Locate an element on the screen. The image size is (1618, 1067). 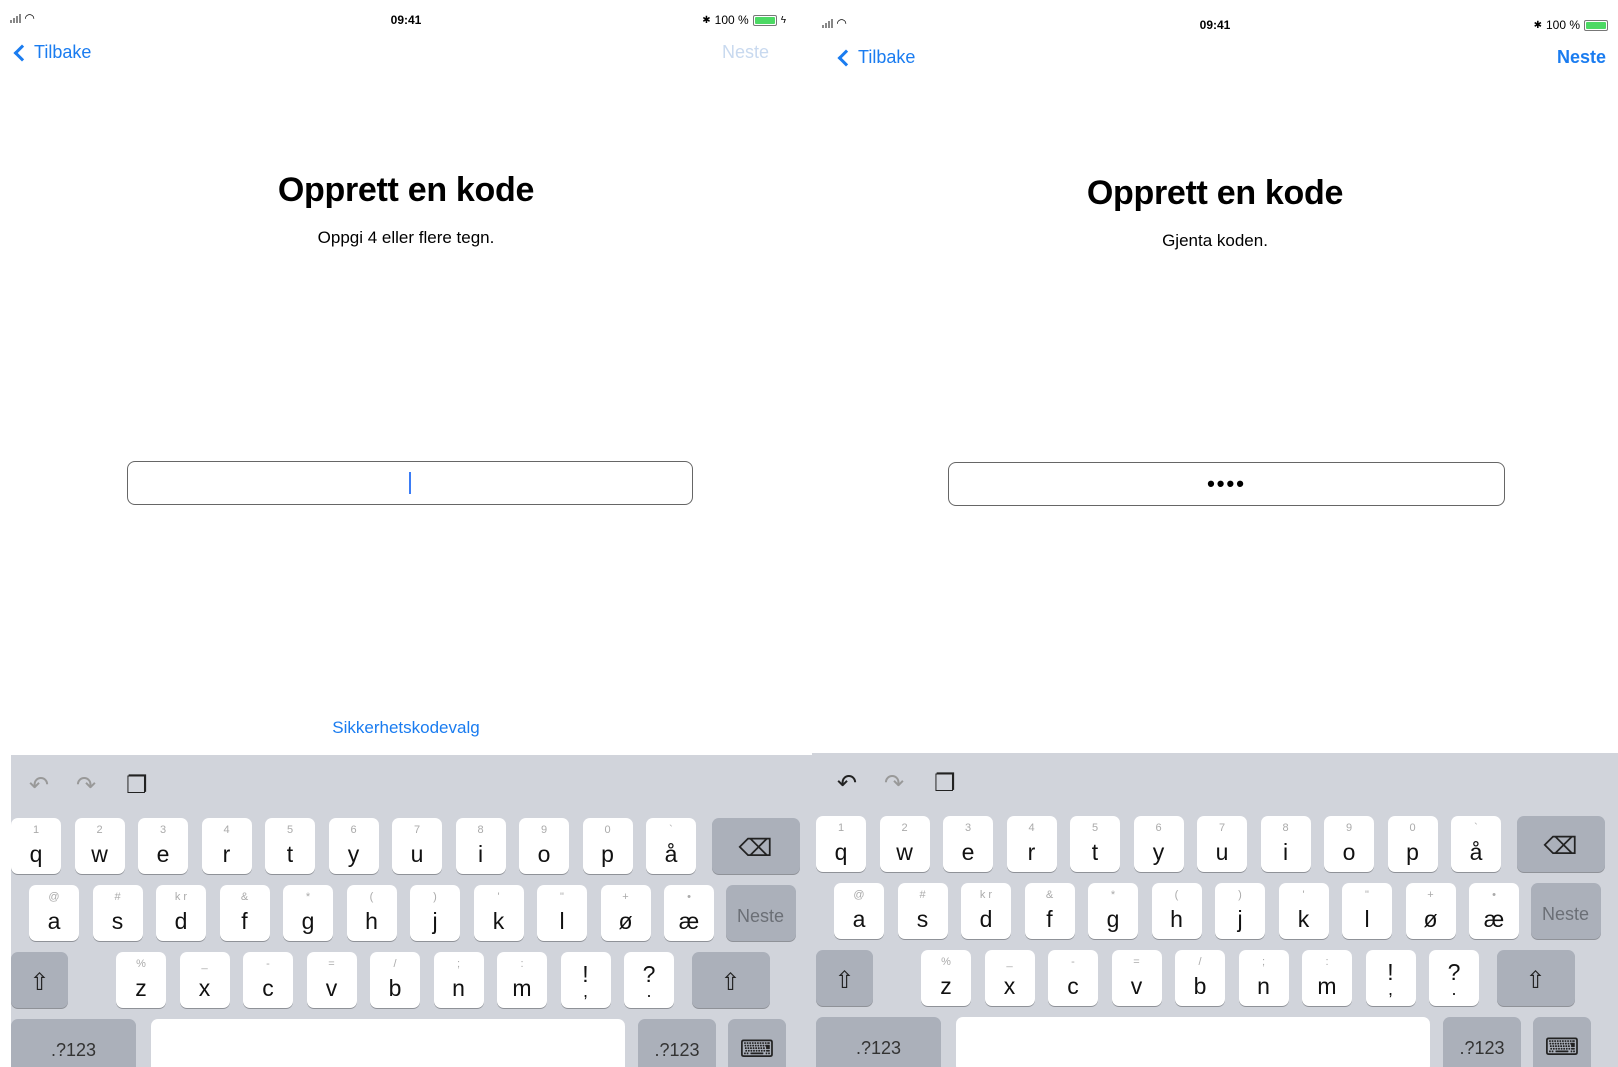
delete-icon: ⌫ is located at coordinates (1560, 846).